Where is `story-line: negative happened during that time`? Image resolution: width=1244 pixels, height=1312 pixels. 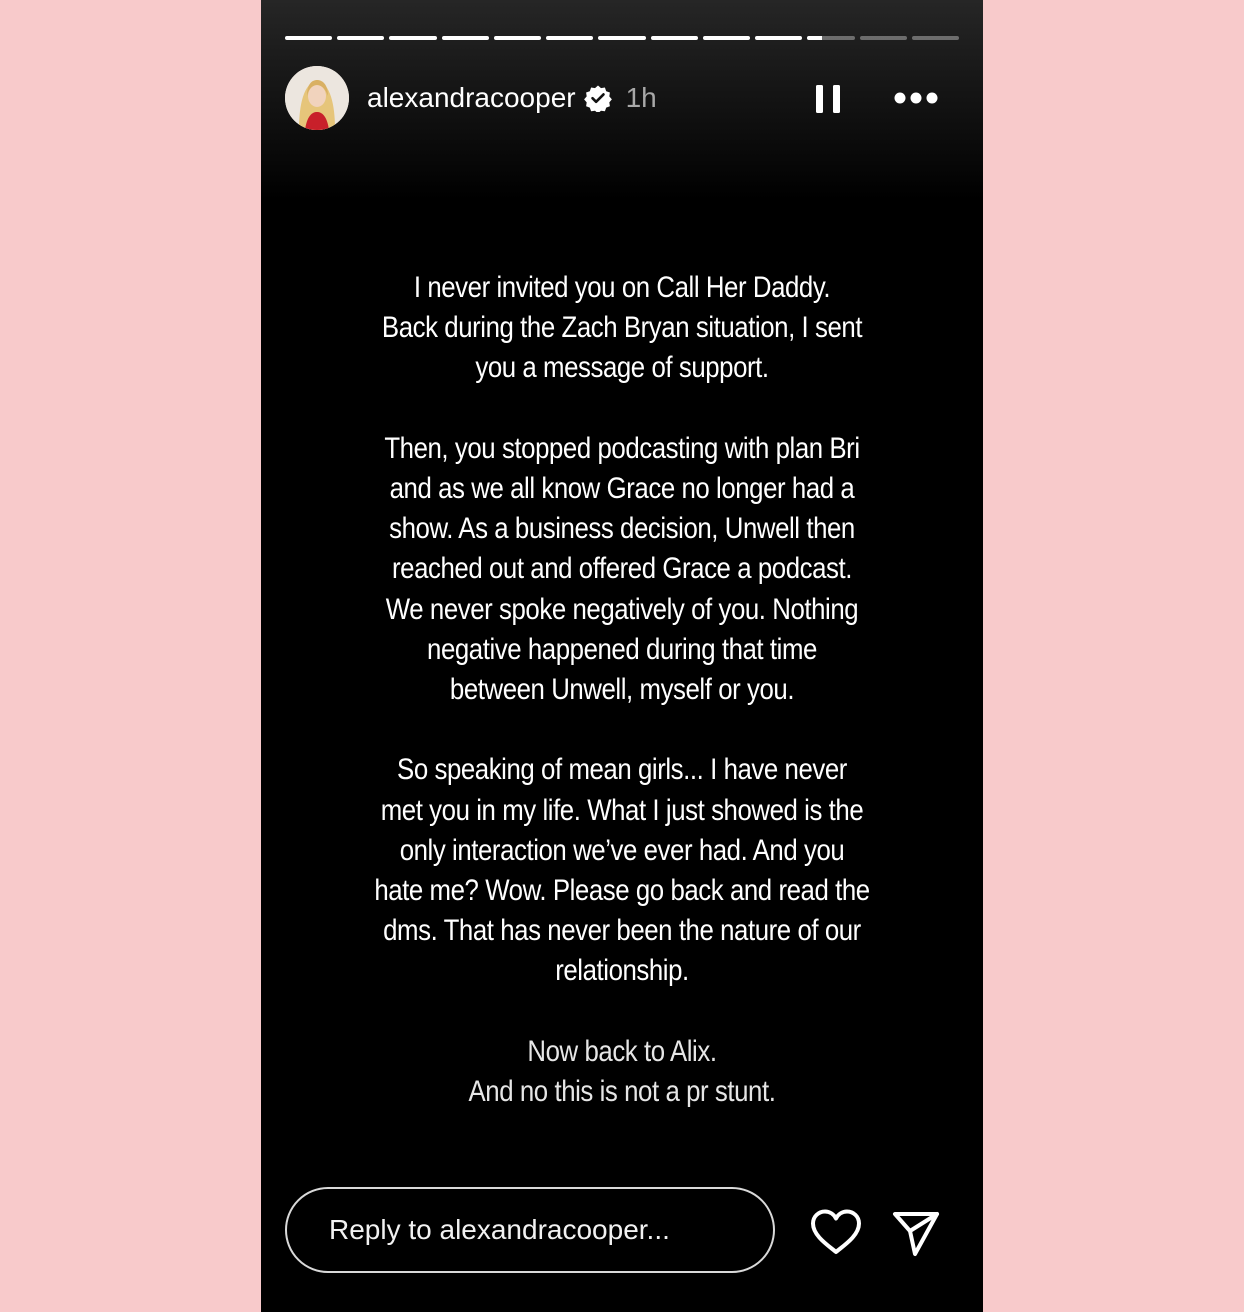 story-line: negative happened during that time is located at coordinates (622, 649).